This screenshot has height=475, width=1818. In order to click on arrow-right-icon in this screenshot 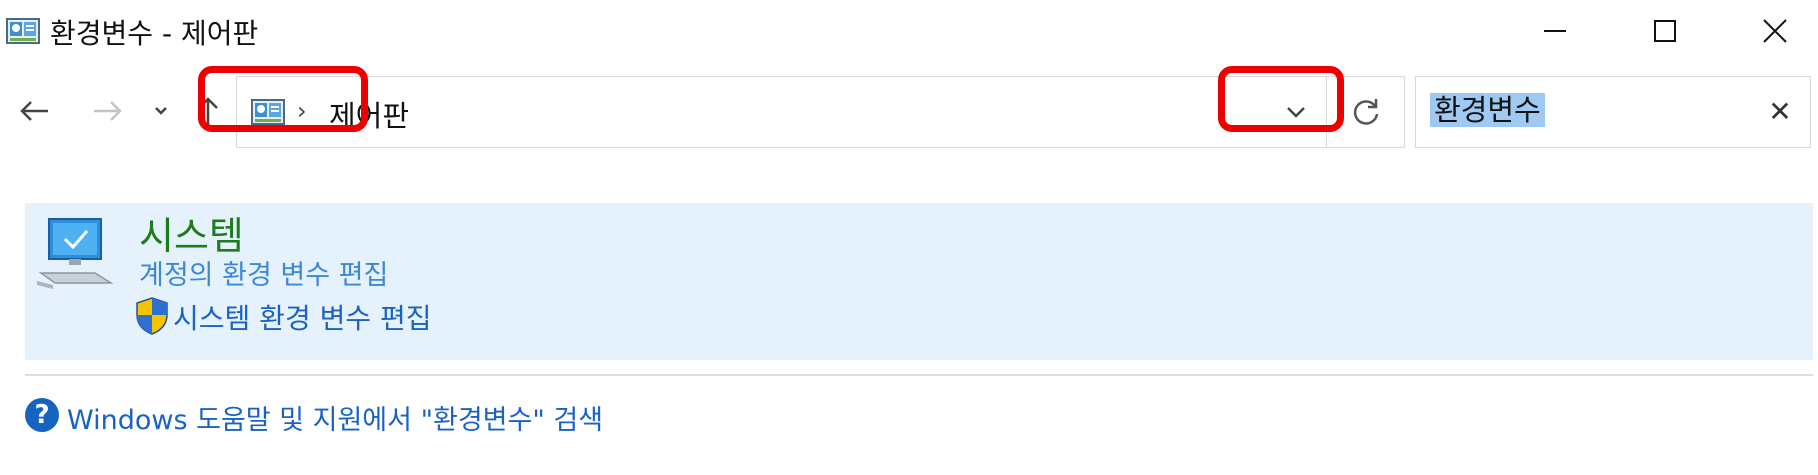, I will do `click(108, 111)`.